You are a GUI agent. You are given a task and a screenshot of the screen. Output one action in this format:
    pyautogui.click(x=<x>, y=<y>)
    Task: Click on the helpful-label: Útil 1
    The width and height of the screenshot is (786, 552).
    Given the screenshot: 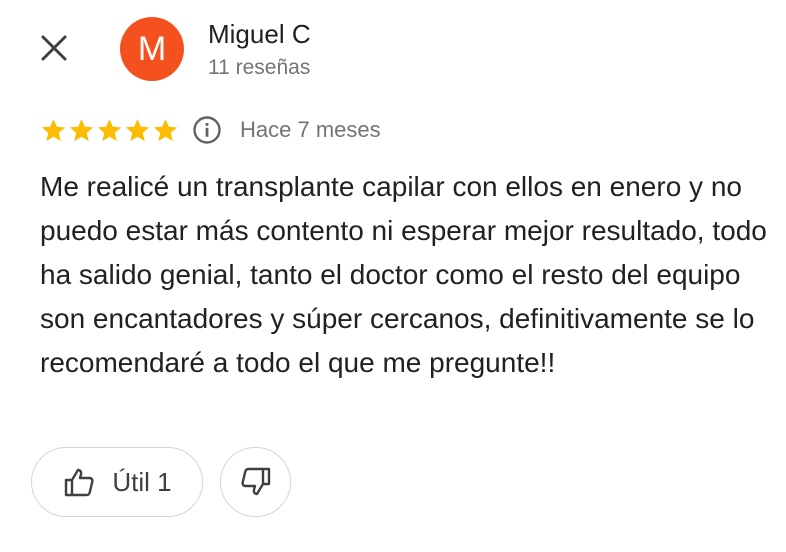 What is the action you would take?
    pyautogui.click(x=142, y=481)
    